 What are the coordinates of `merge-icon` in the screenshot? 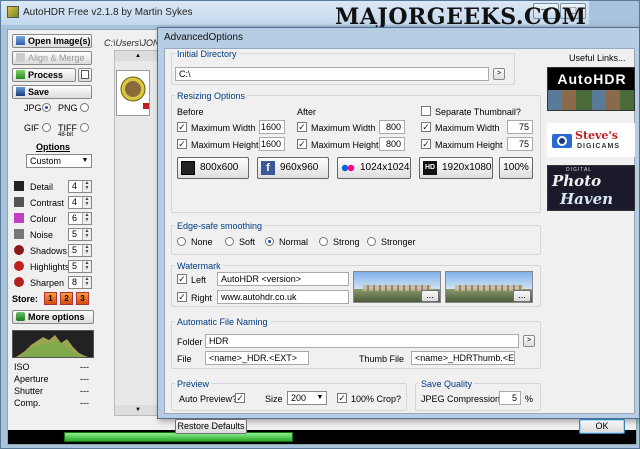 It's located at (20, 57).